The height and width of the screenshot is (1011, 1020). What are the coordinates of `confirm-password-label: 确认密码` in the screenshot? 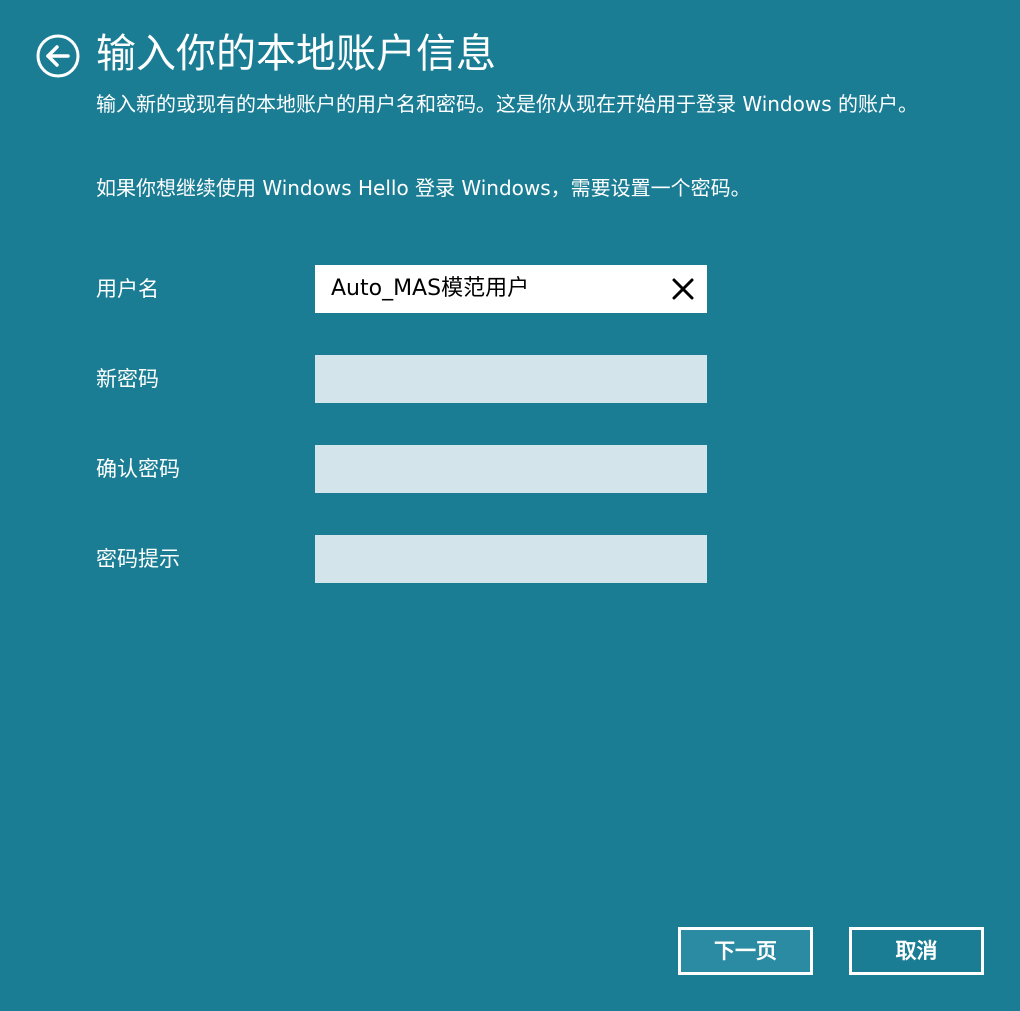 It's located at (138, 469).